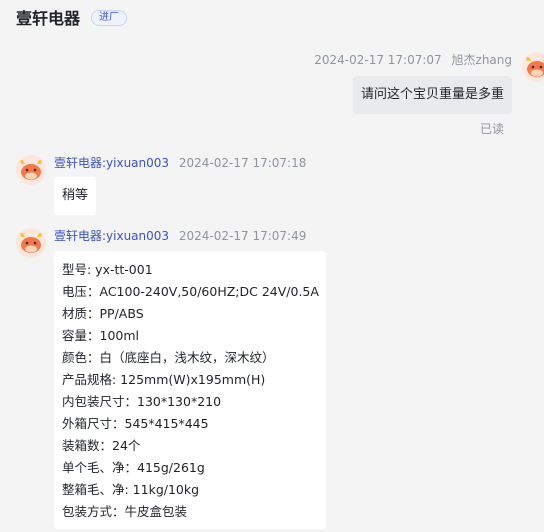  Describe the element at coordinates (109, 18) in the screenshot. I see `shop-tag-badge: 进厂` at that location.